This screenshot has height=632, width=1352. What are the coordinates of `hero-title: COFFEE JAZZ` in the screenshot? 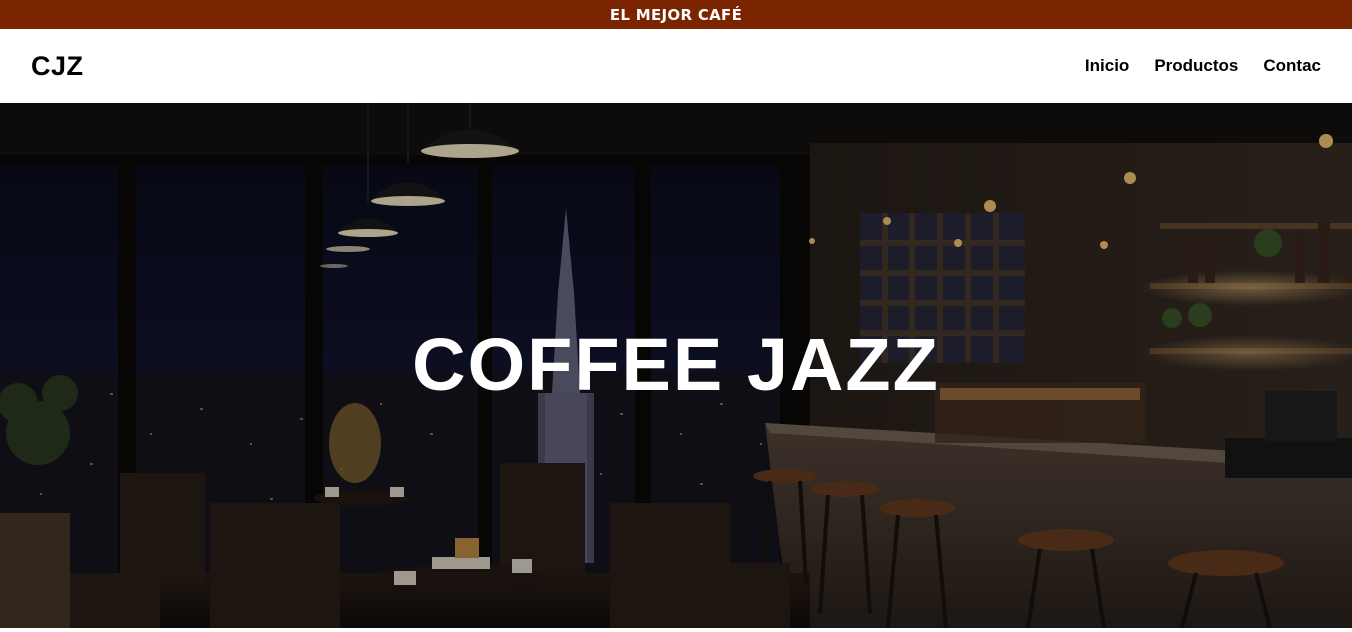 It's located at (676, 364).